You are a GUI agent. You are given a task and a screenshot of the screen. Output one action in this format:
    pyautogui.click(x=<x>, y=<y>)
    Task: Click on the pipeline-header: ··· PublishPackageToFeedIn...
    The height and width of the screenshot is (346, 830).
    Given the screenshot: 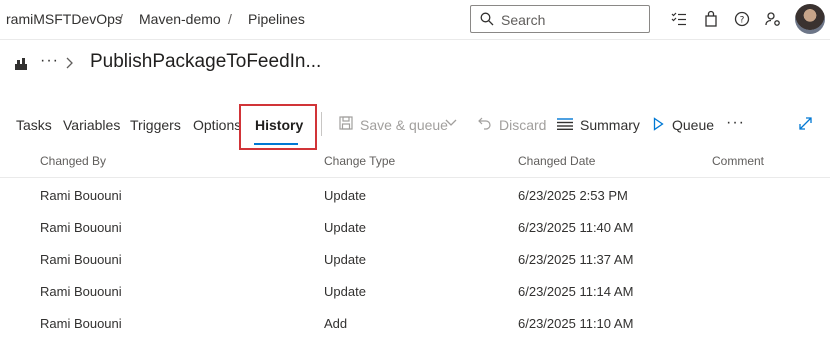 What is the action you would take?
    pyautogui.click(x=415, y=63)
    